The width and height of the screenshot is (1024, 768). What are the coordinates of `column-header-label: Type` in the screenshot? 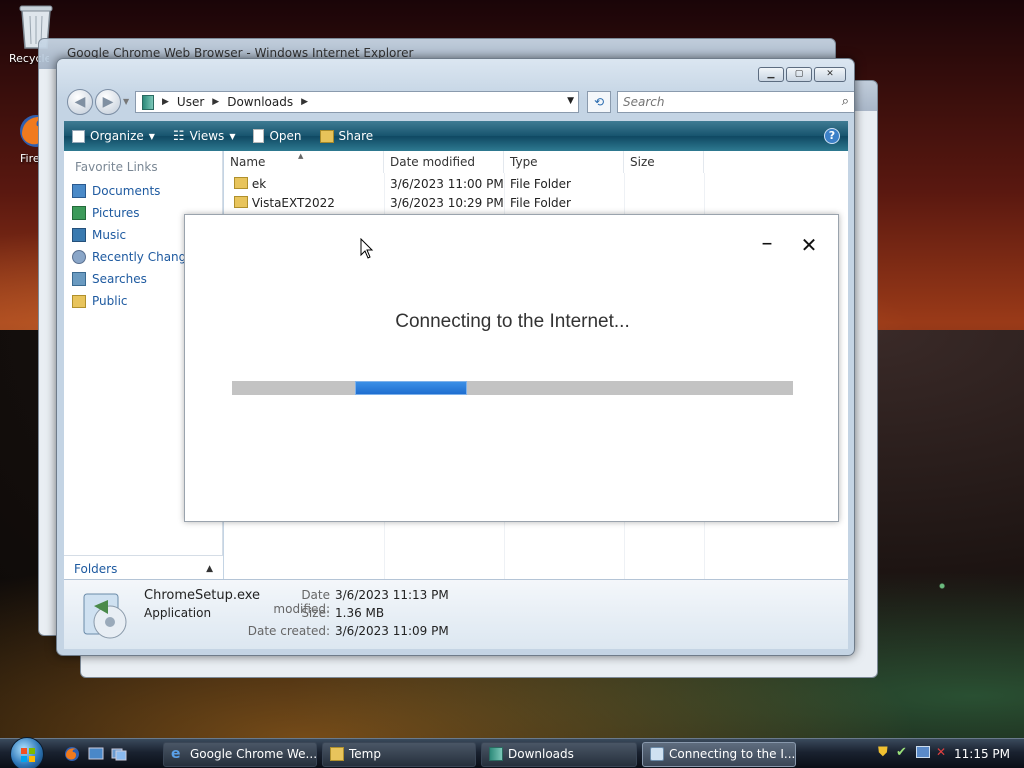 It's located at (524, 162).